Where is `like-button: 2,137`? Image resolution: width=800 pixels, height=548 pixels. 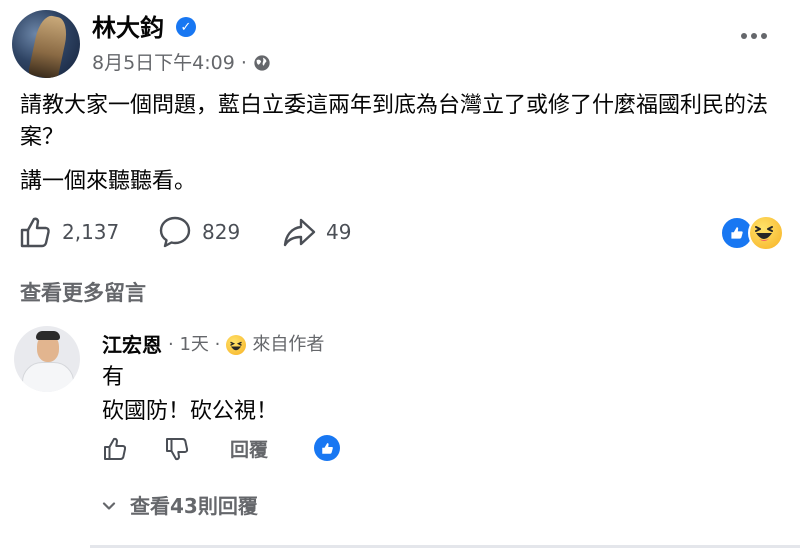
like-button: 2,137 is located at coordinates (68, 232).